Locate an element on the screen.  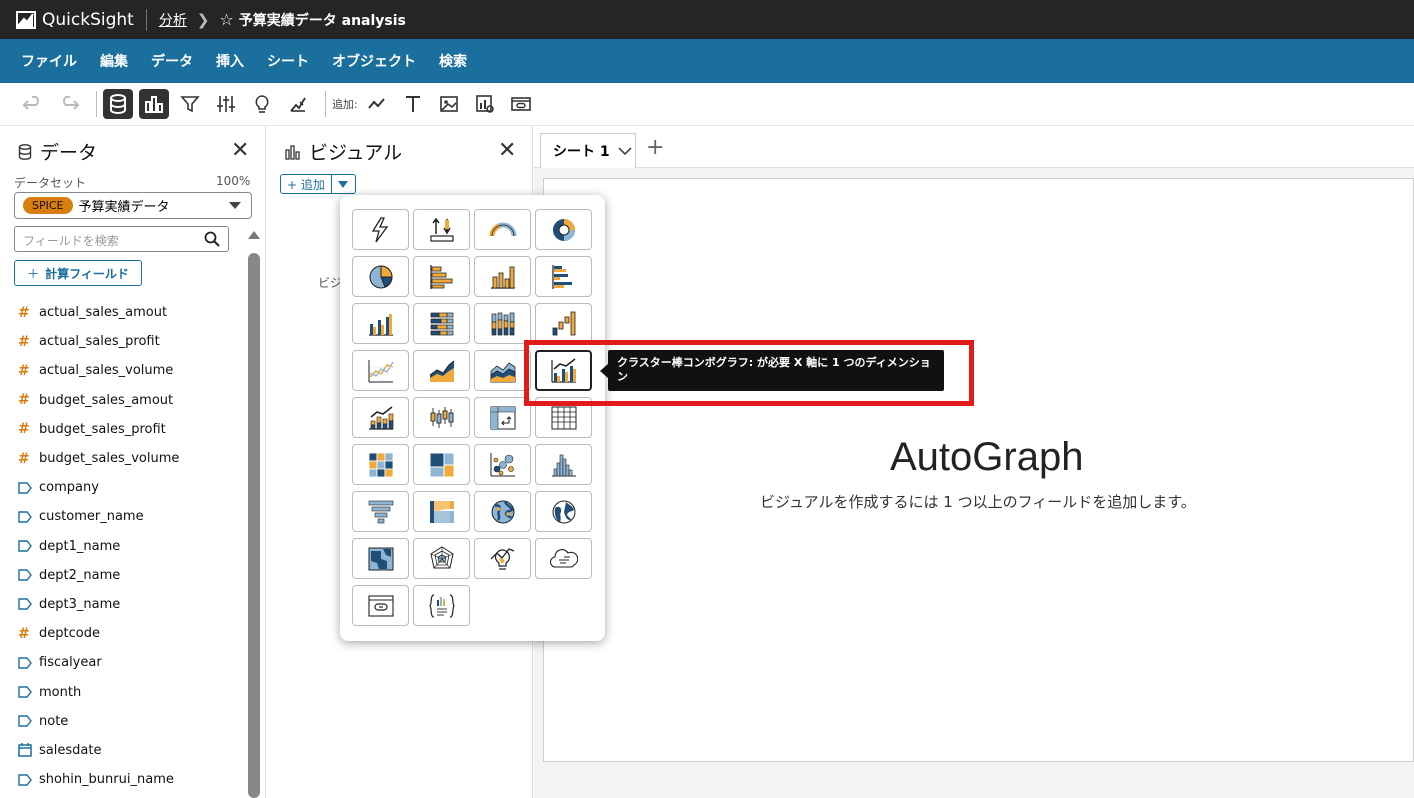
field-item: month is located at coordinates (130, 691).